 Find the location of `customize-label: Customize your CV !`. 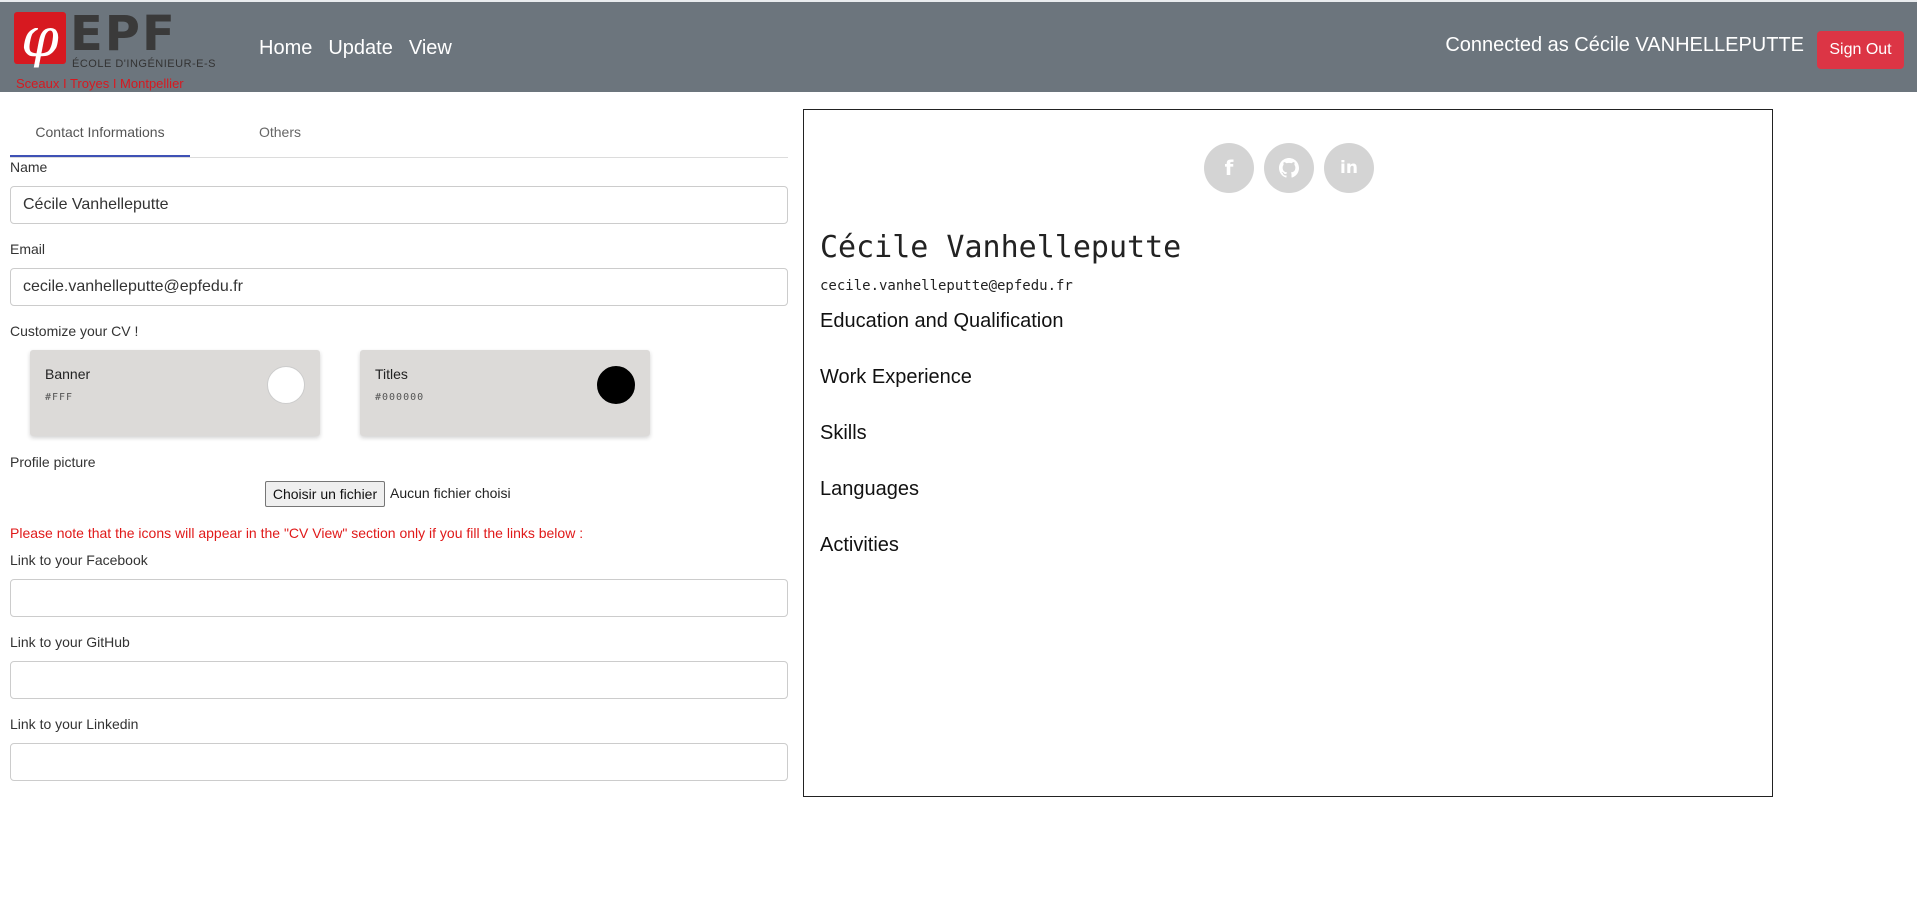

customize-label: Customize your CV ! is located at coordinates (74, 331).